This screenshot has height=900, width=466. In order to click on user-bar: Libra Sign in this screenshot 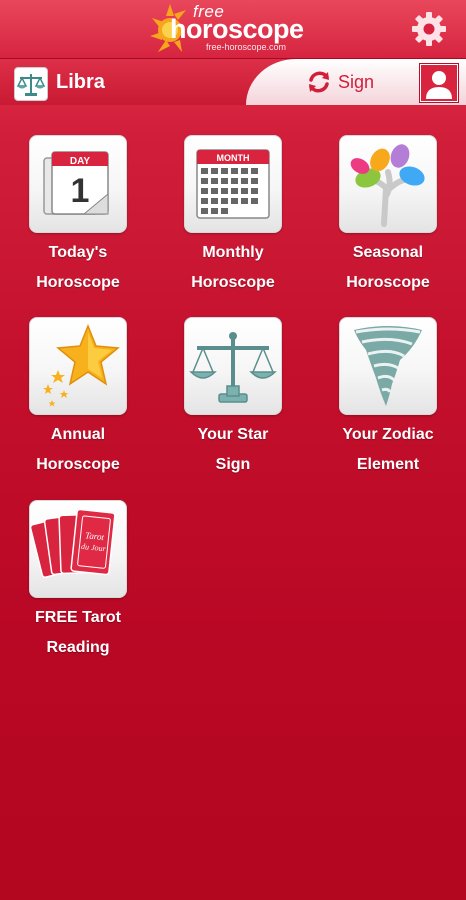, I will do `click(233, 82)`.